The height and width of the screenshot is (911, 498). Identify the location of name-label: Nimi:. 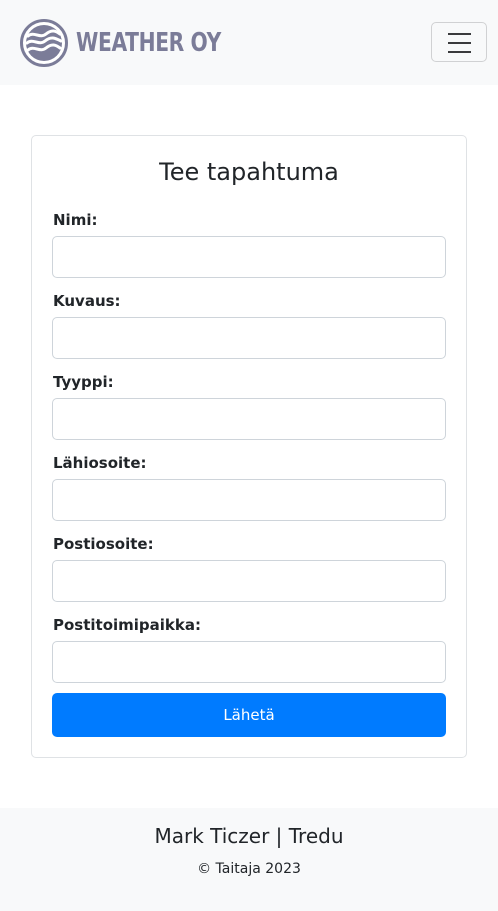
(75, 220).